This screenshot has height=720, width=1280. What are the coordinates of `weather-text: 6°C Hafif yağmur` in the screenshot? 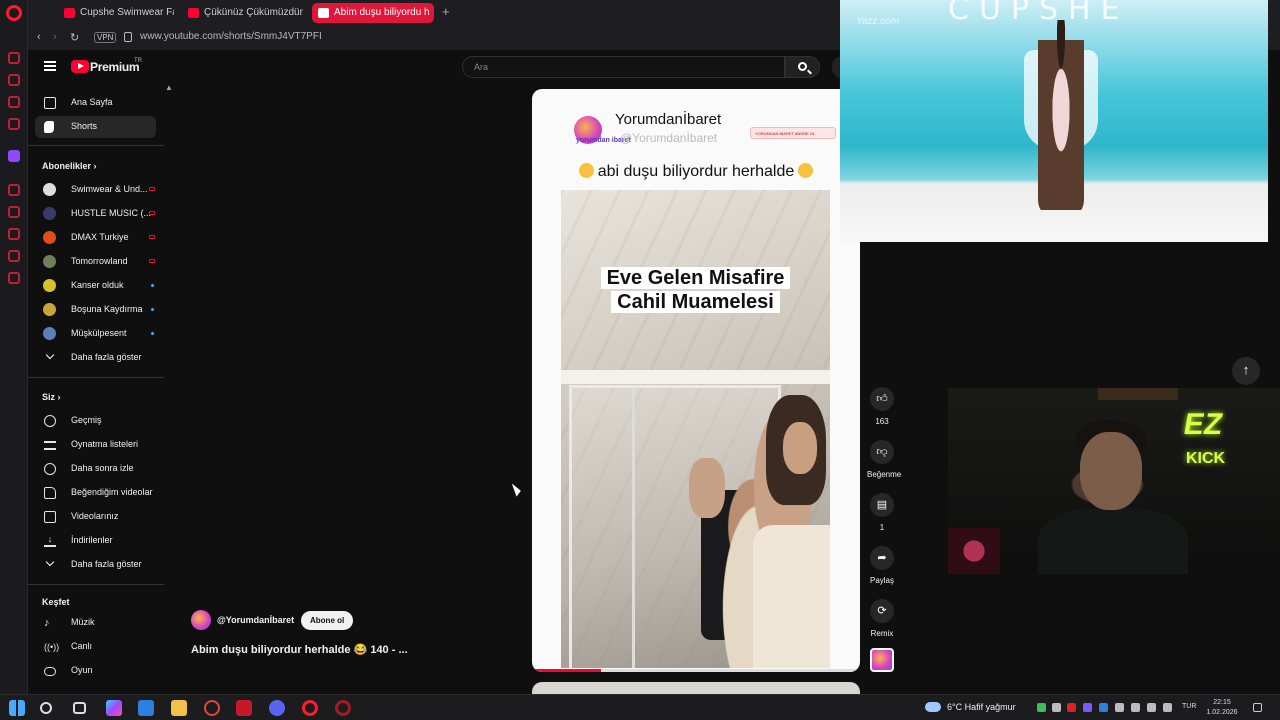 It's located at (981, 707).